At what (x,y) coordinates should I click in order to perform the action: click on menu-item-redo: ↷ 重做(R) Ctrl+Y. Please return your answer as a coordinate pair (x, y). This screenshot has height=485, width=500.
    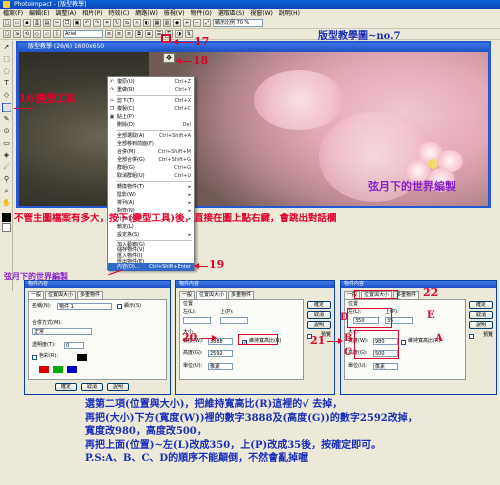
    Looking at the image, I should click on (151, 90).